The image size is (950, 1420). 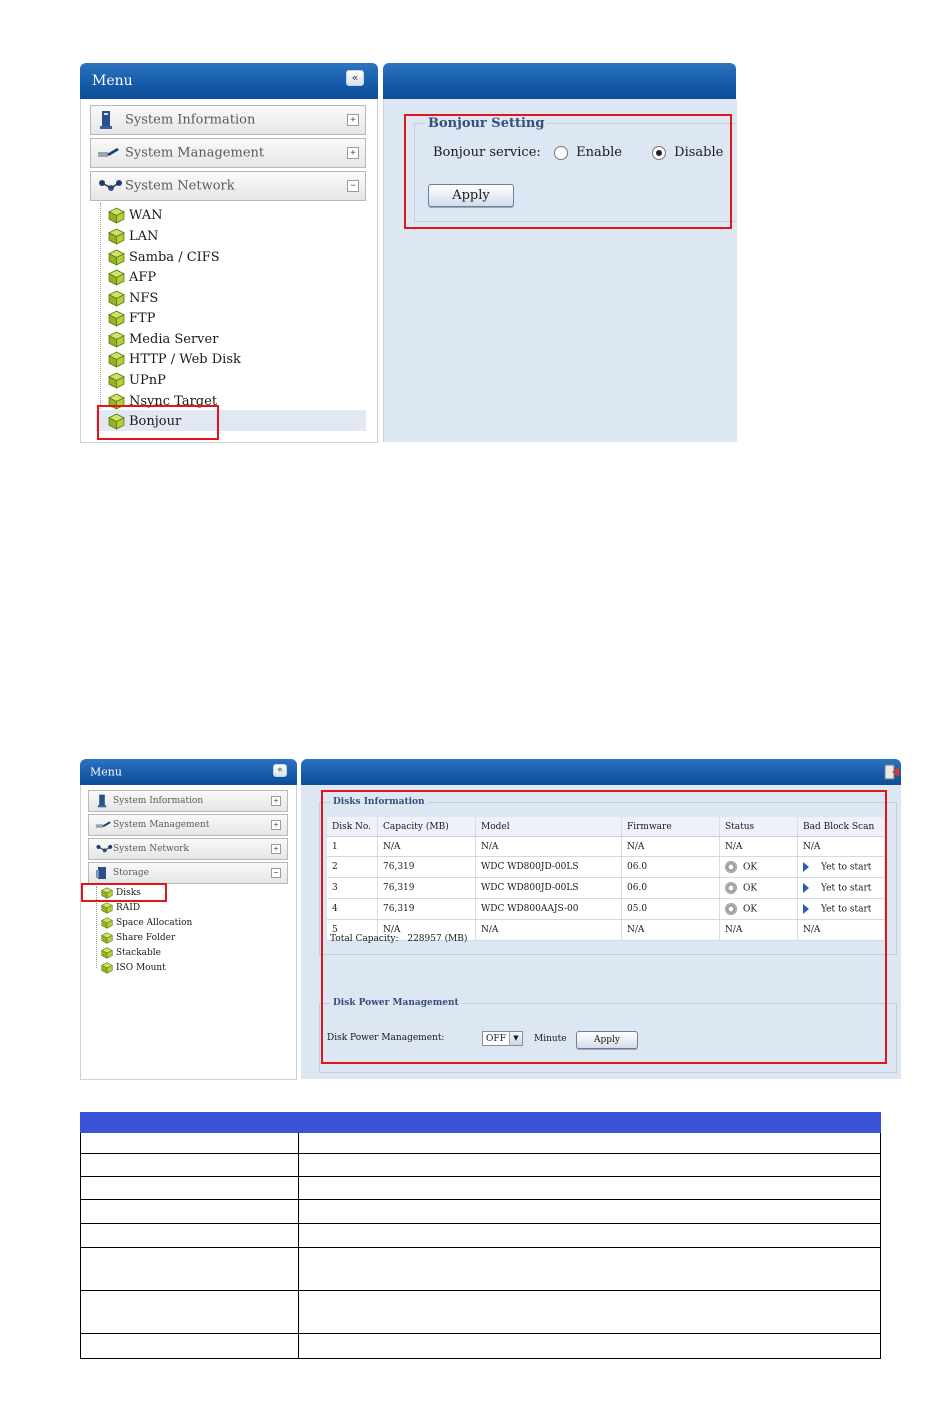 I want to click on sidebar-item-afp: AFP, so click(x=132, y=277).